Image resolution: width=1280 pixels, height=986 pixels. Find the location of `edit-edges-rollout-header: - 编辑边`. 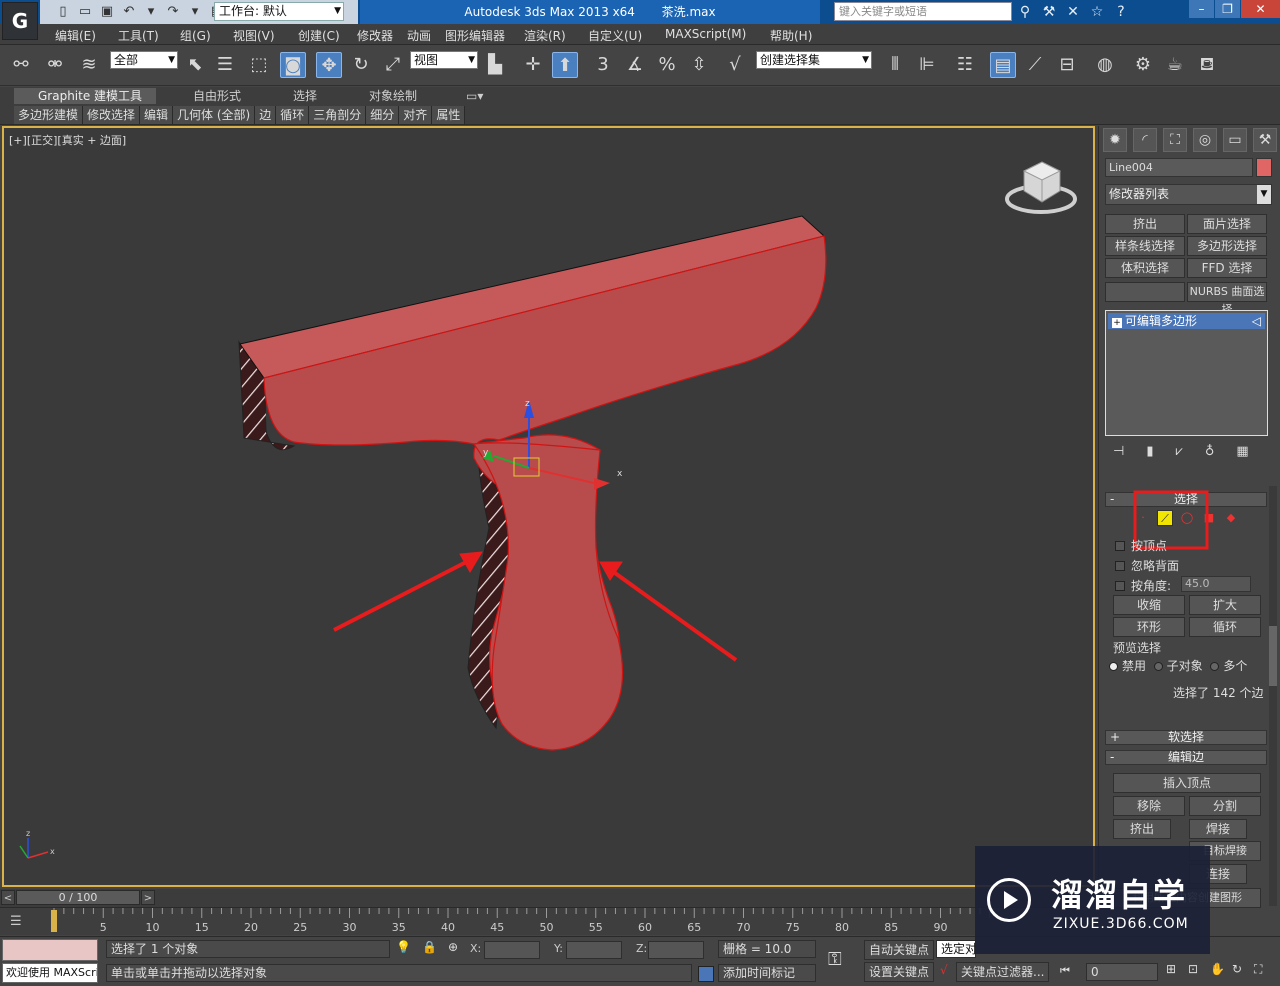

edit-edges-rollout-header: - 编辑边 is located at coordinates (1186, 757).